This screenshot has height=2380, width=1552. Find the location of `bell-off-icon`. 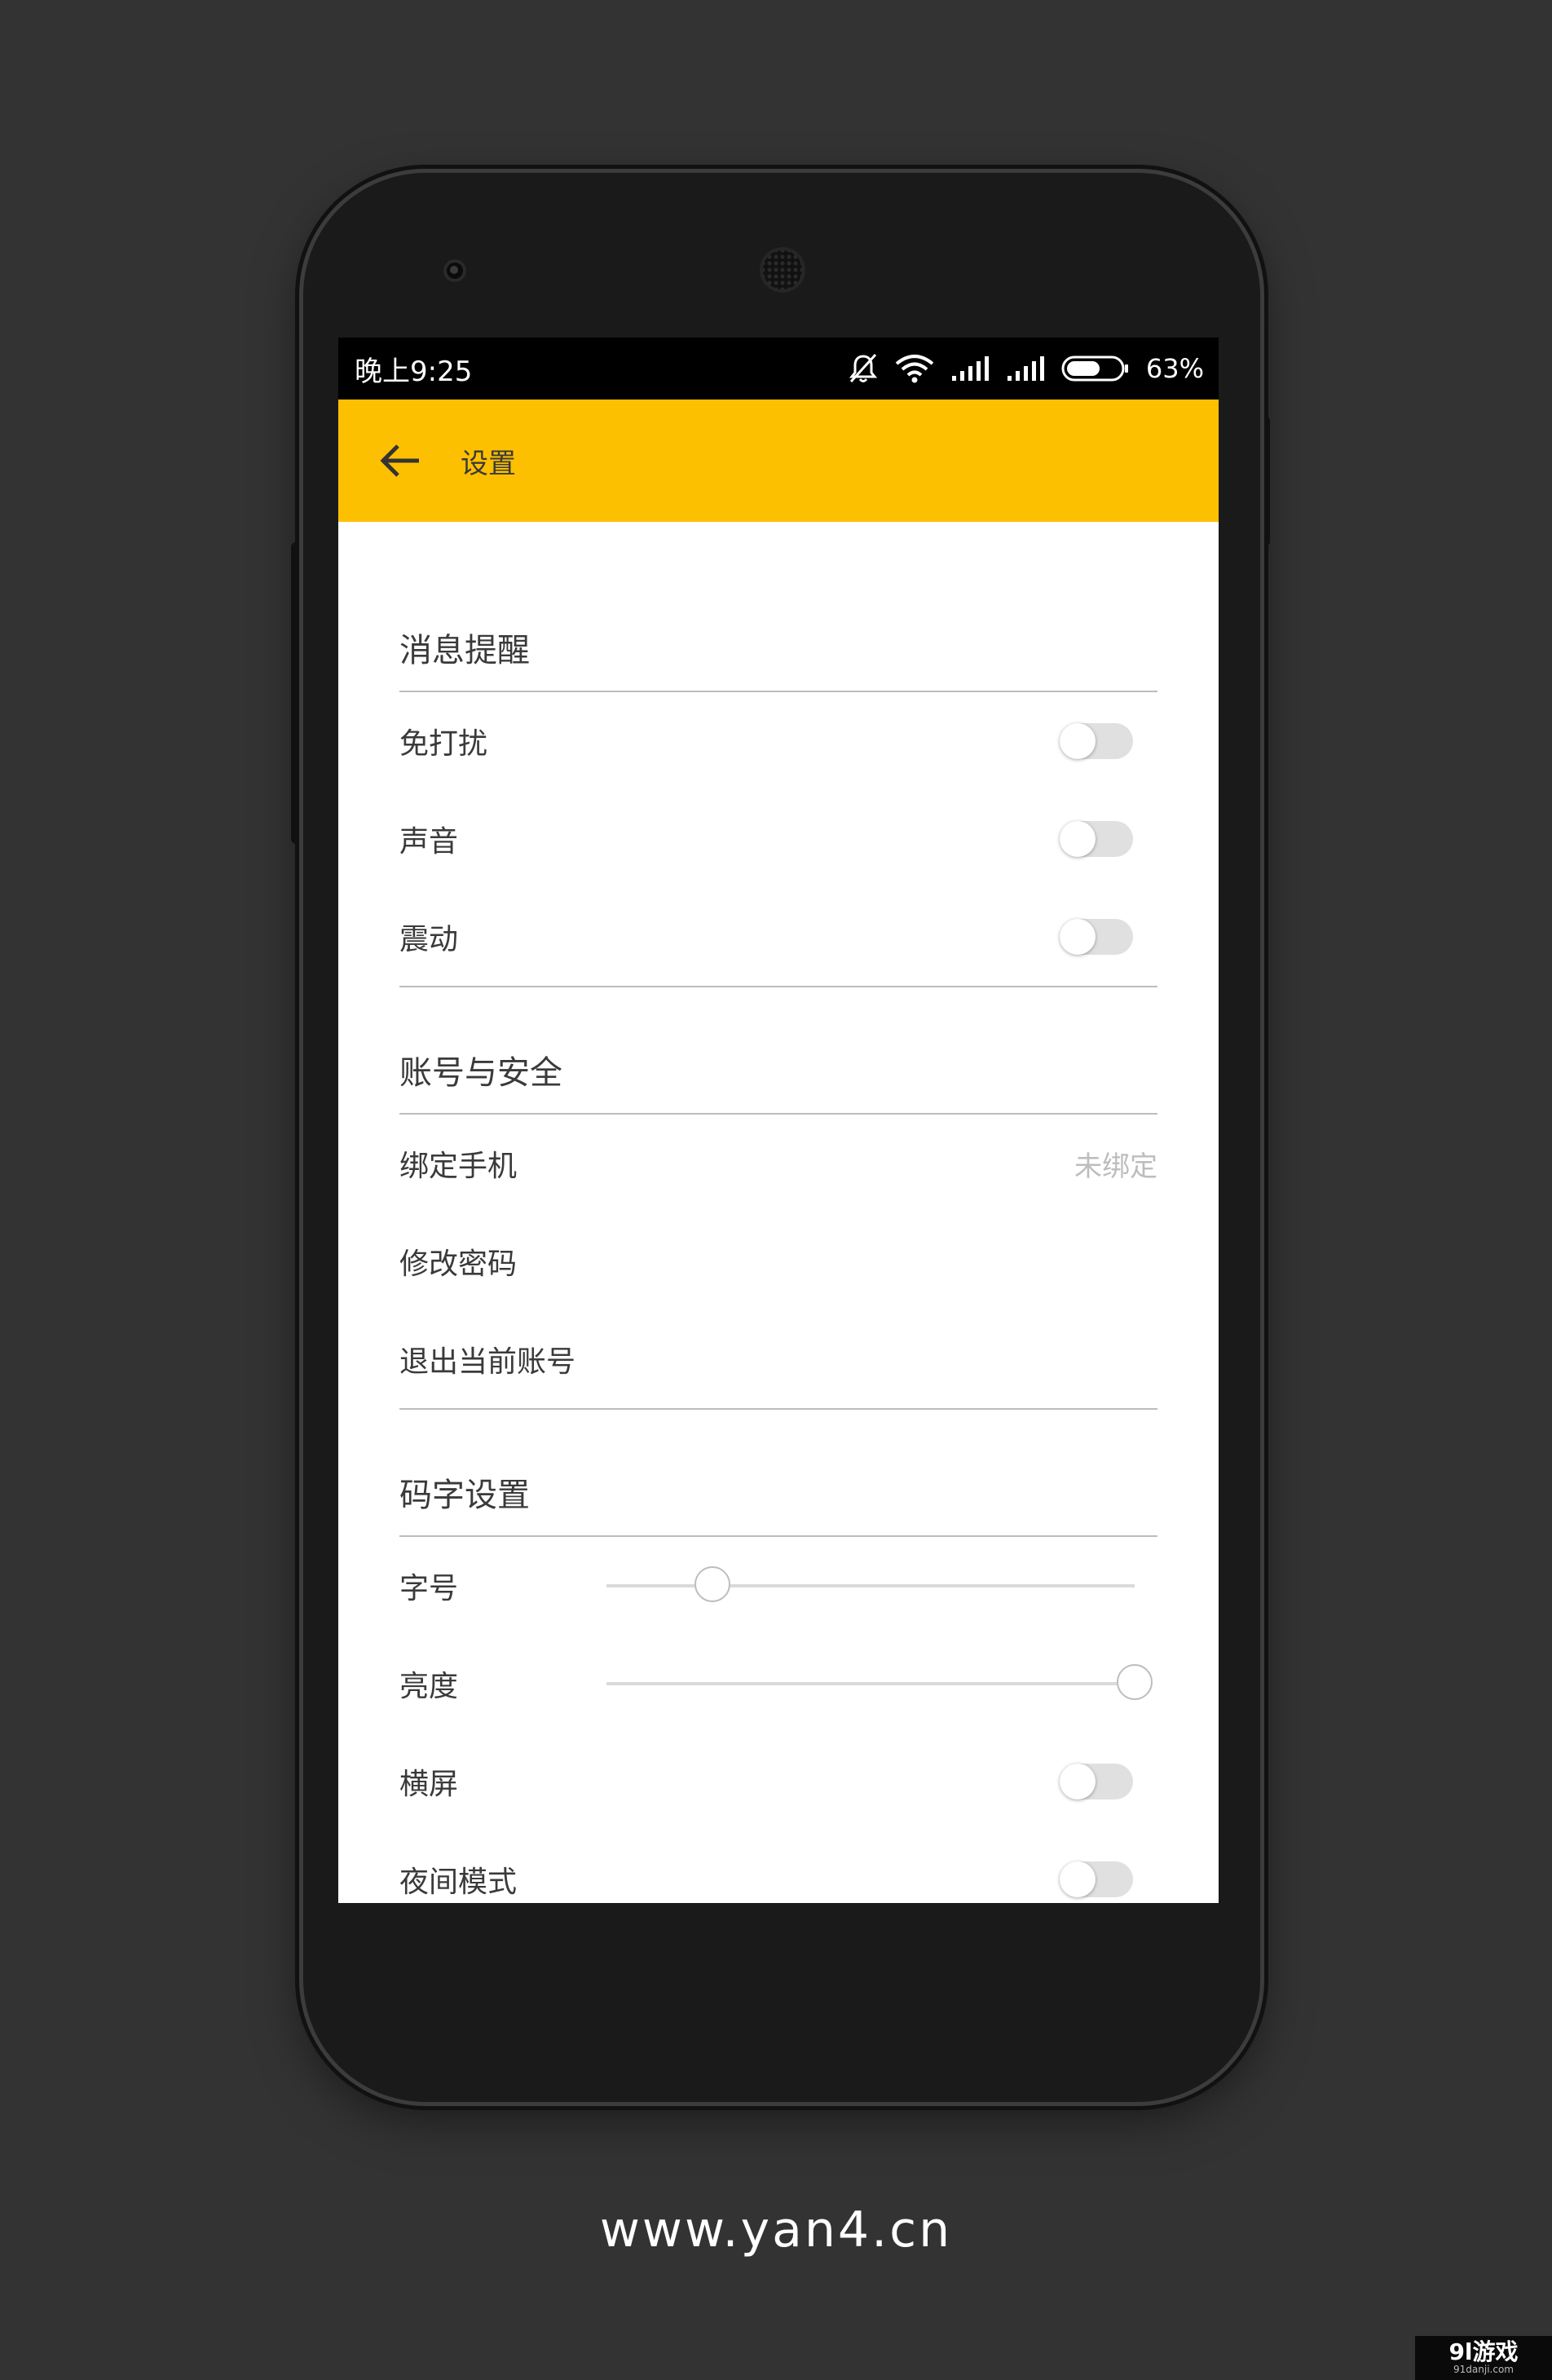

bell-off-icon is located at coordinates (863, 369).